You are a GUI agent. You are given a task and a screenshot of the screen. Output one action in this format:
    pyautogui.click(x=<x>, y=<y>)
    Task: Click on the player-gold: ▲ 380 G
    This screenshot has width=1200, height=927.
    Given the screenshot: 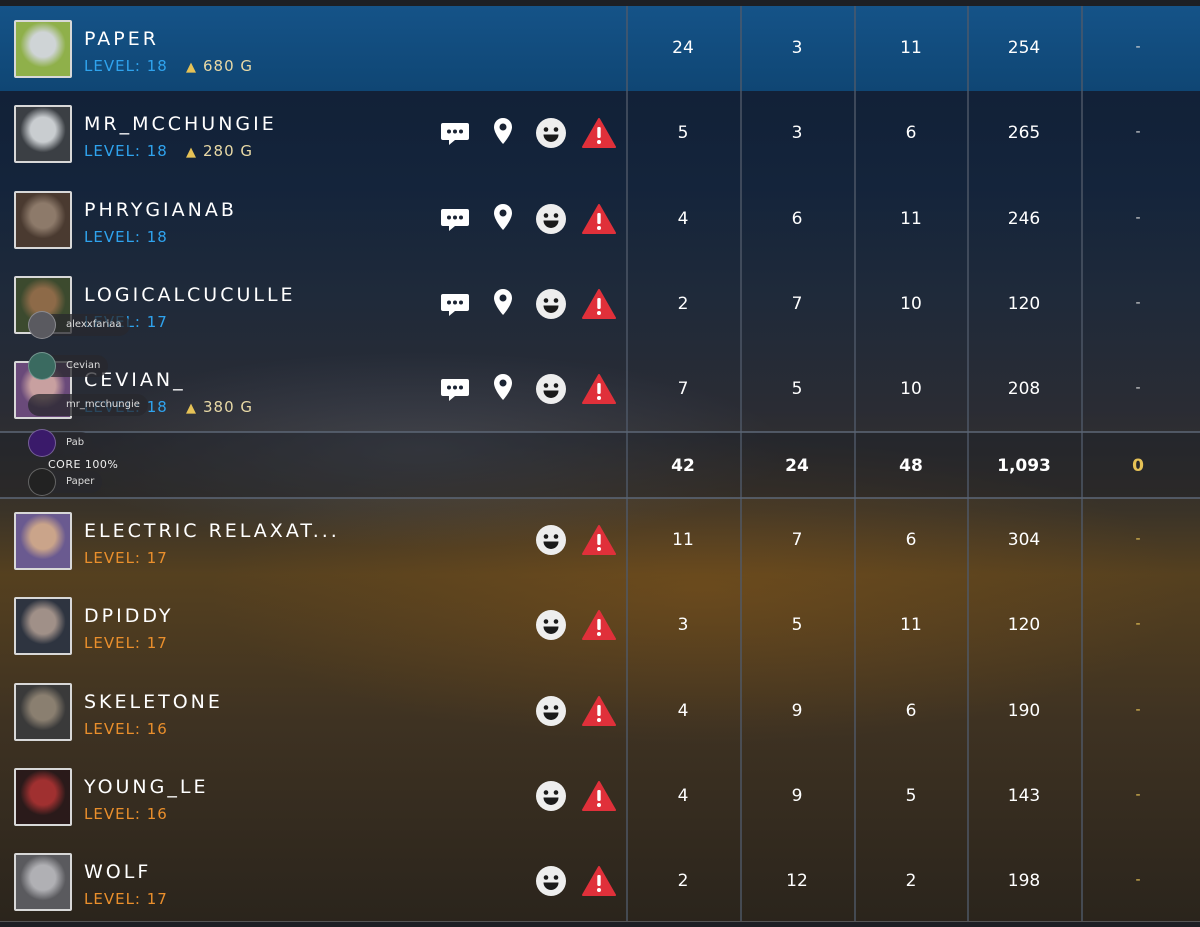 What is the action you would take?
    pyautogui.click(x=219, y=407)
    